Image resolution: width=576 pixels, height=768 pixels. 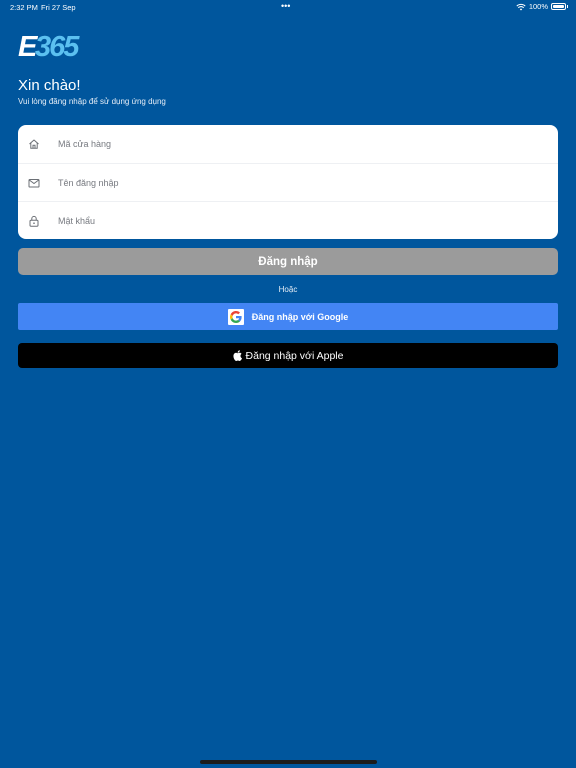 I want to click on password-row, so click(x=288, y=220).